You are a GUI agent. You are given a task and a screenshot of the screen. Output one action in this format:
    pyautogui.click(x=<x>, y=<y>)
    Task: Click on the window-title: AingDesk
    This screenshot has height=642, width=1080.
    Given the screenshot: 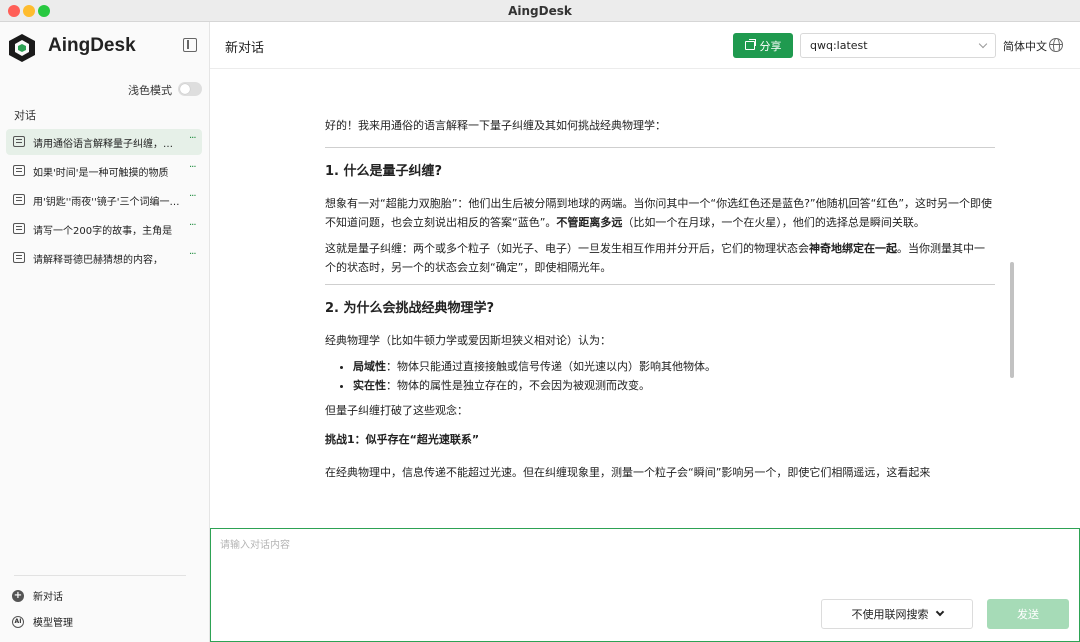 What is the action you would take?
    pyautogui.click(x=540, y=11)
    